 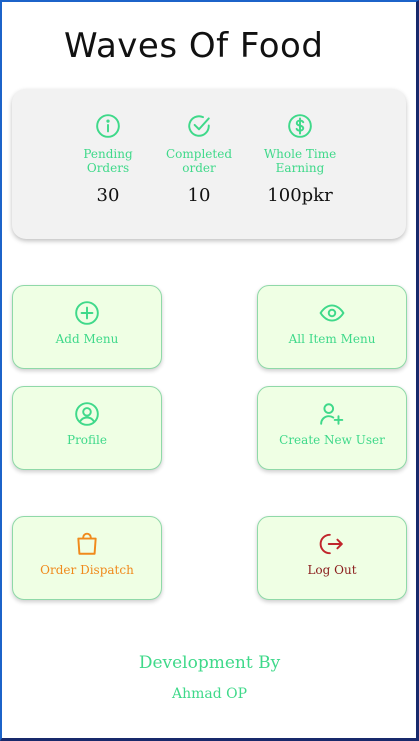 What do you see at coordinates (332, 558) in the screenshot?
I see `log-out-button: Log Out` at bounding box center [332, 558].